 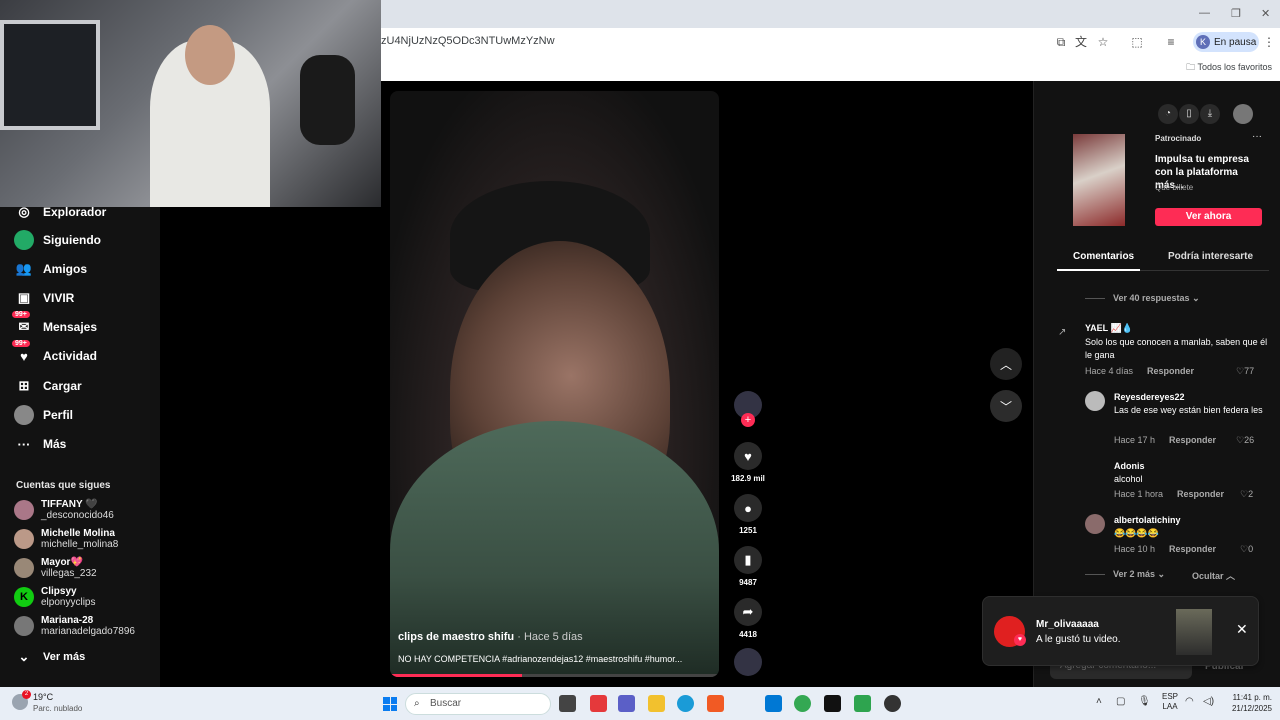 I want to click on task-view-icon, so click(x=567, y=703).